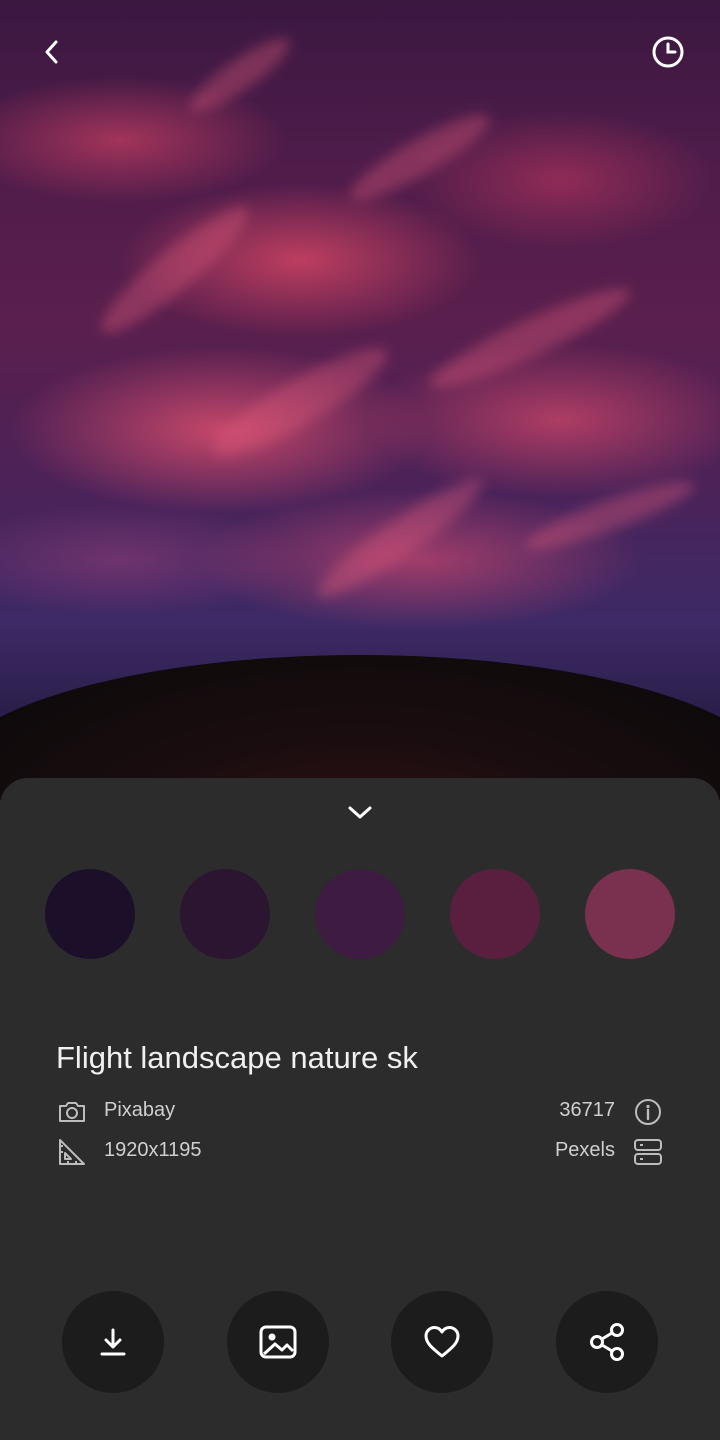 The height and width of the screenshot is (1440, 720). I want to click on collapse-sheet-button, so click(360, 813).